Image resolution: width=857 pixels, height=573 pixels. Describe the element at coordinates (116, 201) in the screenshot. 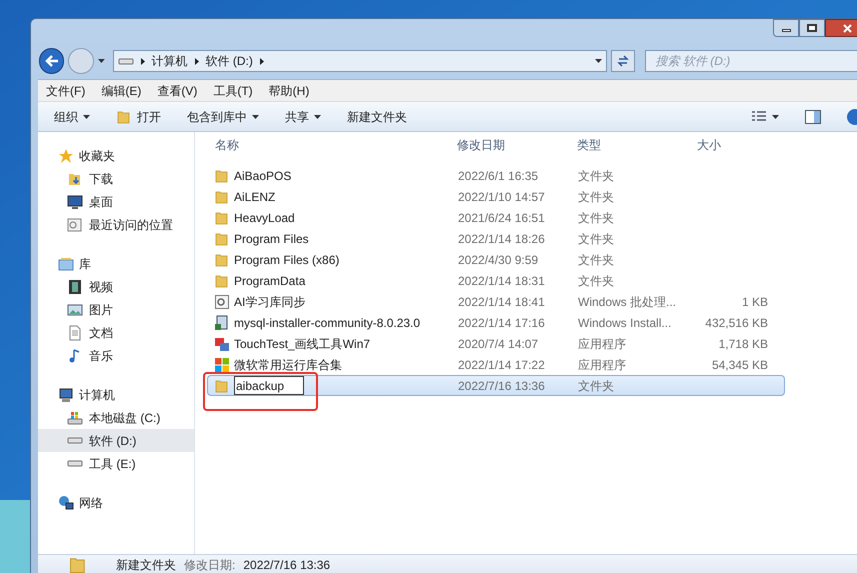

I see `nav-item: 桌面` at that location.